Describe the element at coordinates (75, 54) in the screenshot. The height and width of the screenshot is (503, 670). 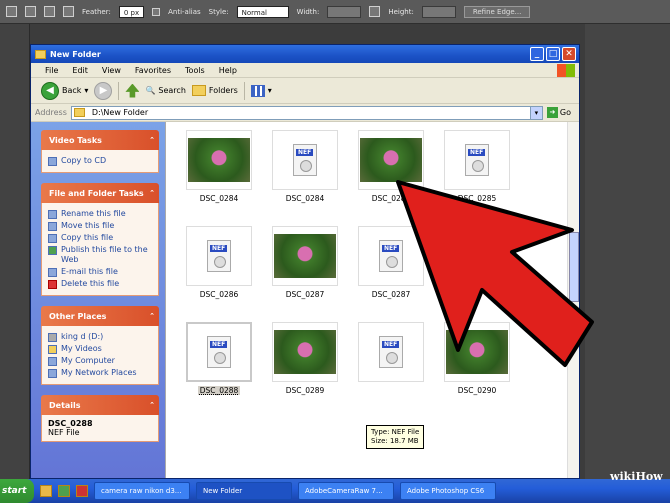
I see `window-title: New Folder` at that location.